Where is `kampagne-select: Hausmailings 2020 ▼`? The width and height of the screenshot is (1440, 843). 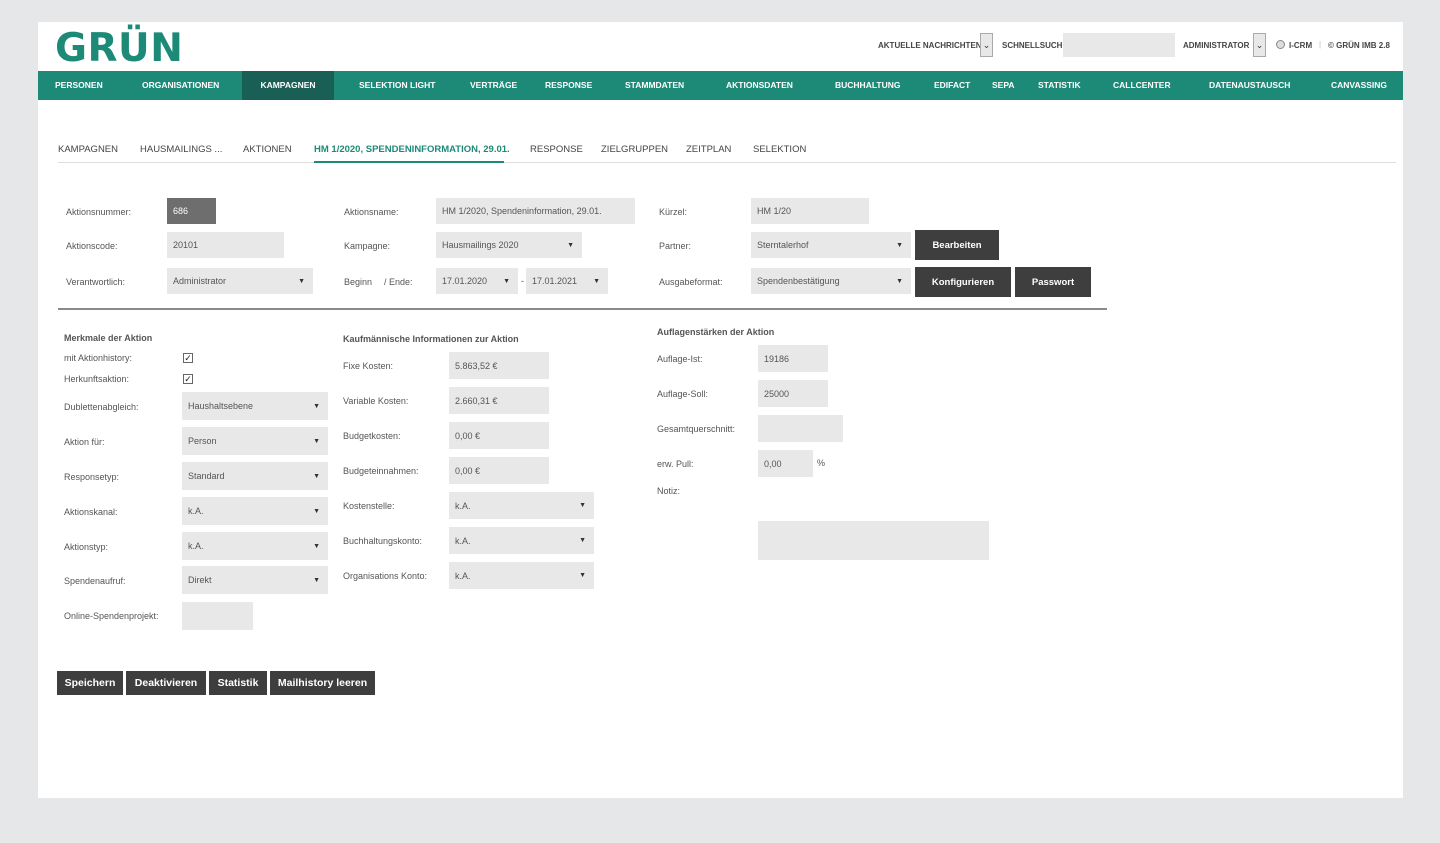 kampagne-select: Hausmailings 2020 ▼ is located at coordinates (509, 245).